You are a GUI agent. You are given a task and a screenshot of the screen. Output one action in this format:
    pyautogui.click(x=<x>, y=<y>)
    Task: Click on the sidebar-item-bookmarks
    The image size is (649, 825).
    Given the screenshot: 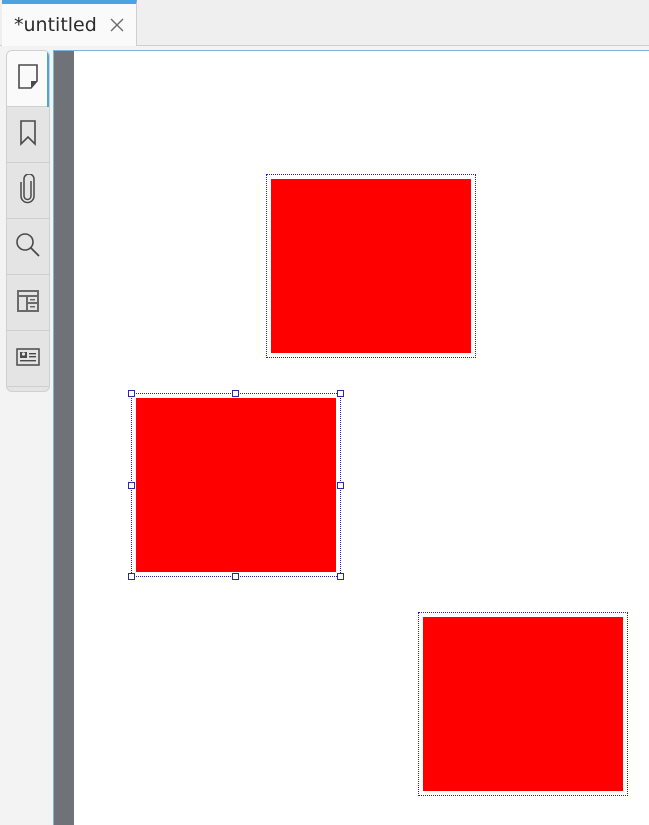 What is the action you would take?
    pyautogui.click(x=28, y=135)
    